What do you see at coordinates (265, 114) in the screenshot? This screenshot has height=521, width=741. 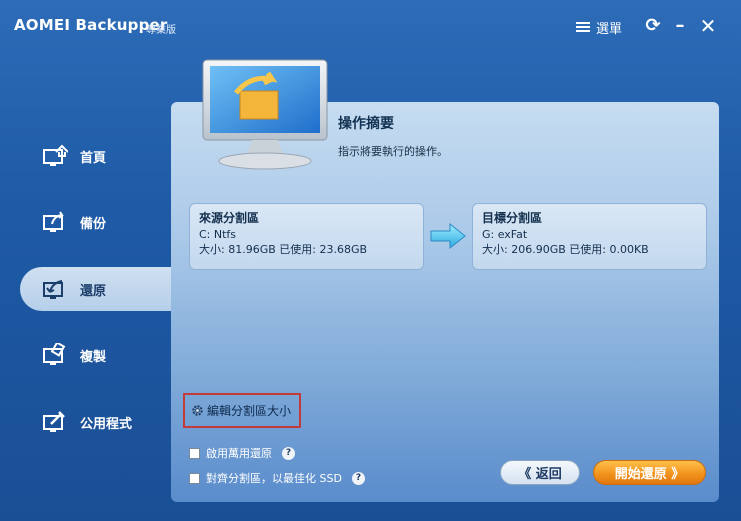 I see `monitor-restore-icon` at bounding box center [265, 114].